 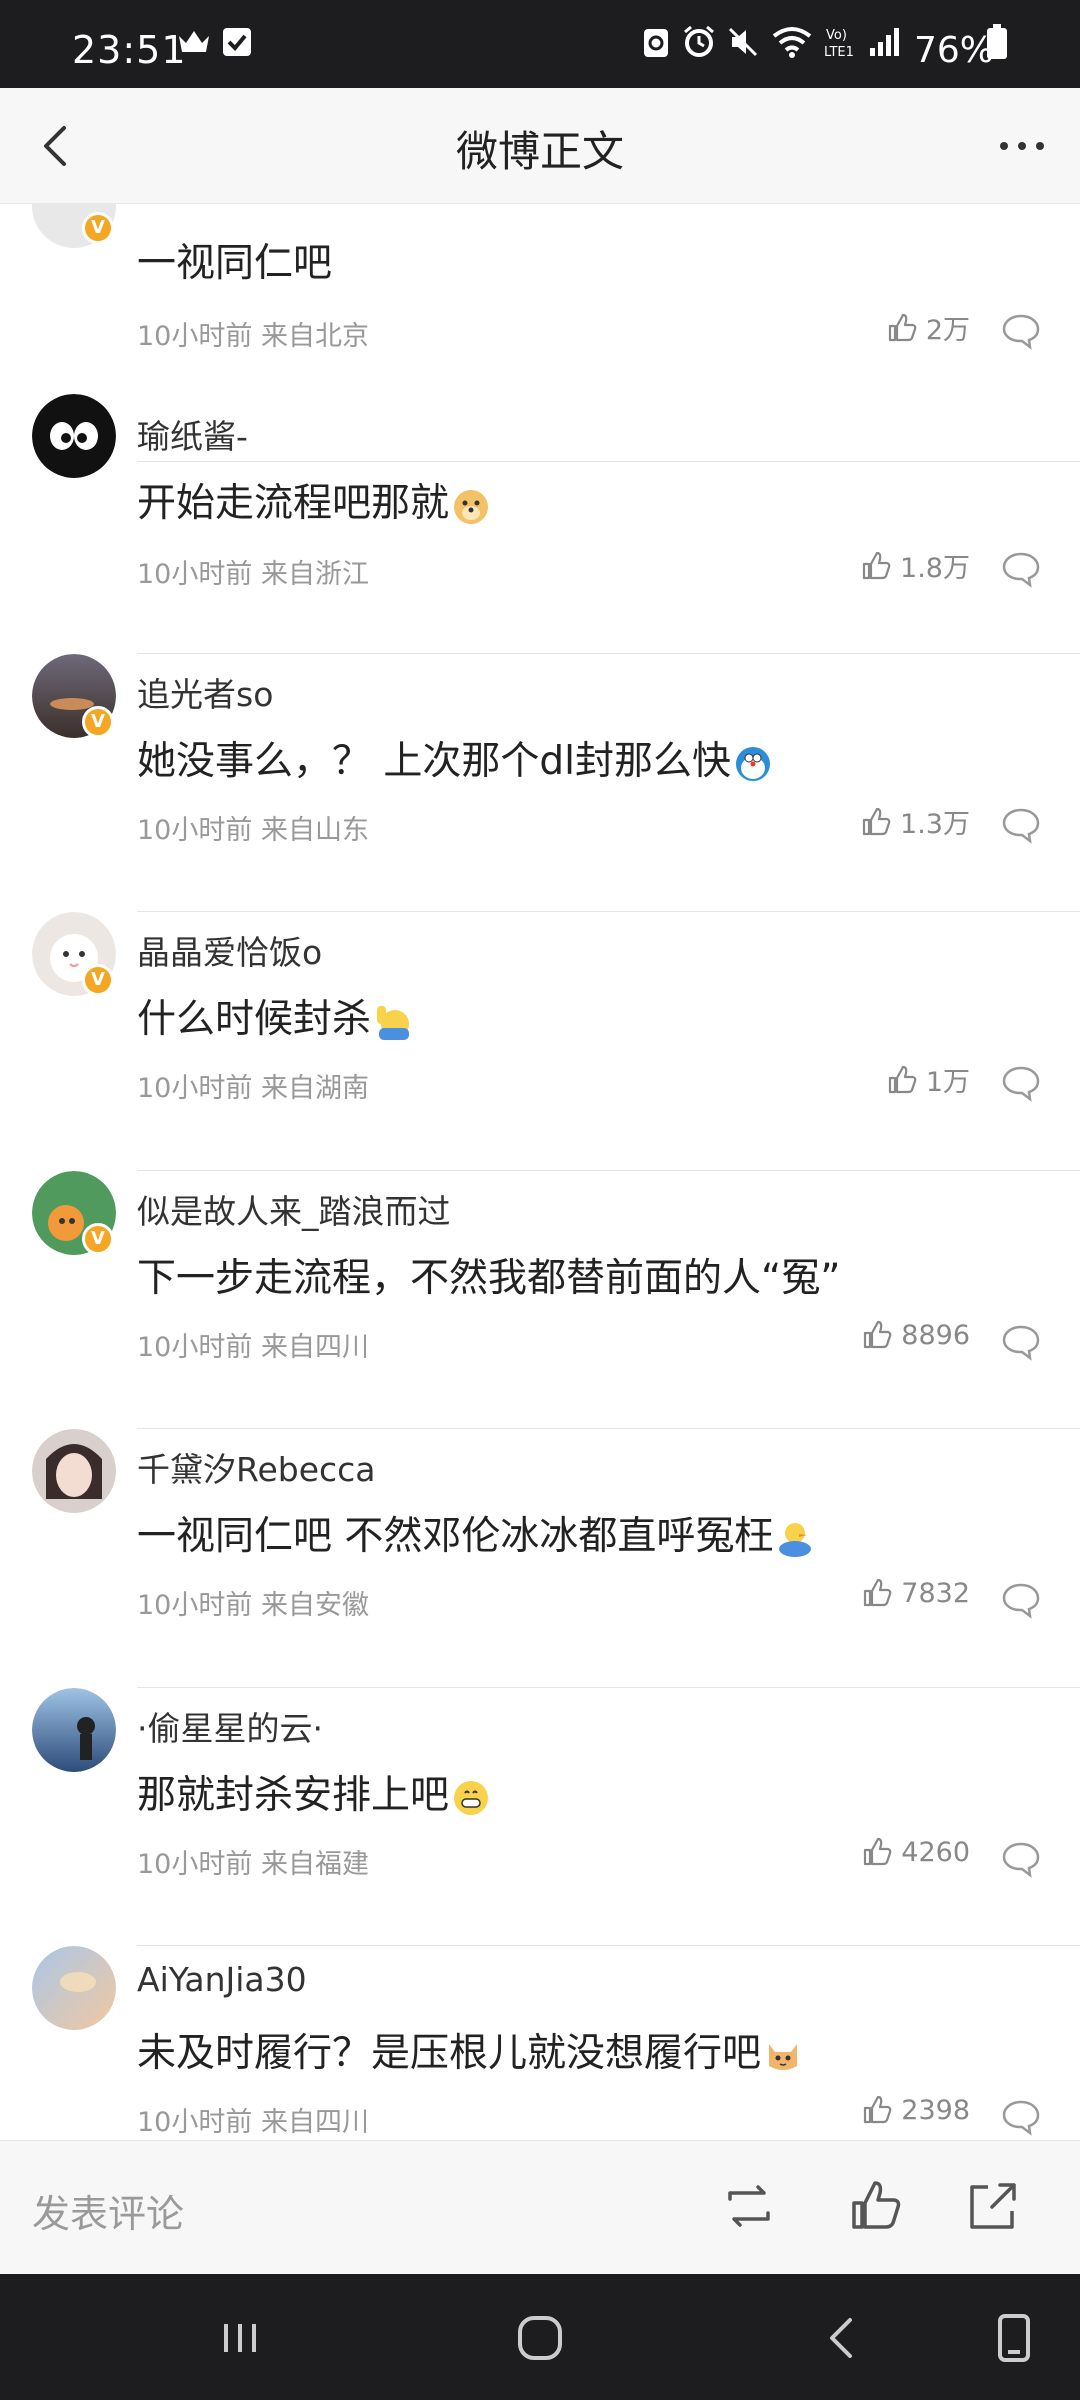 I want to click on username: 追光者so, so click(x=205, y=692).